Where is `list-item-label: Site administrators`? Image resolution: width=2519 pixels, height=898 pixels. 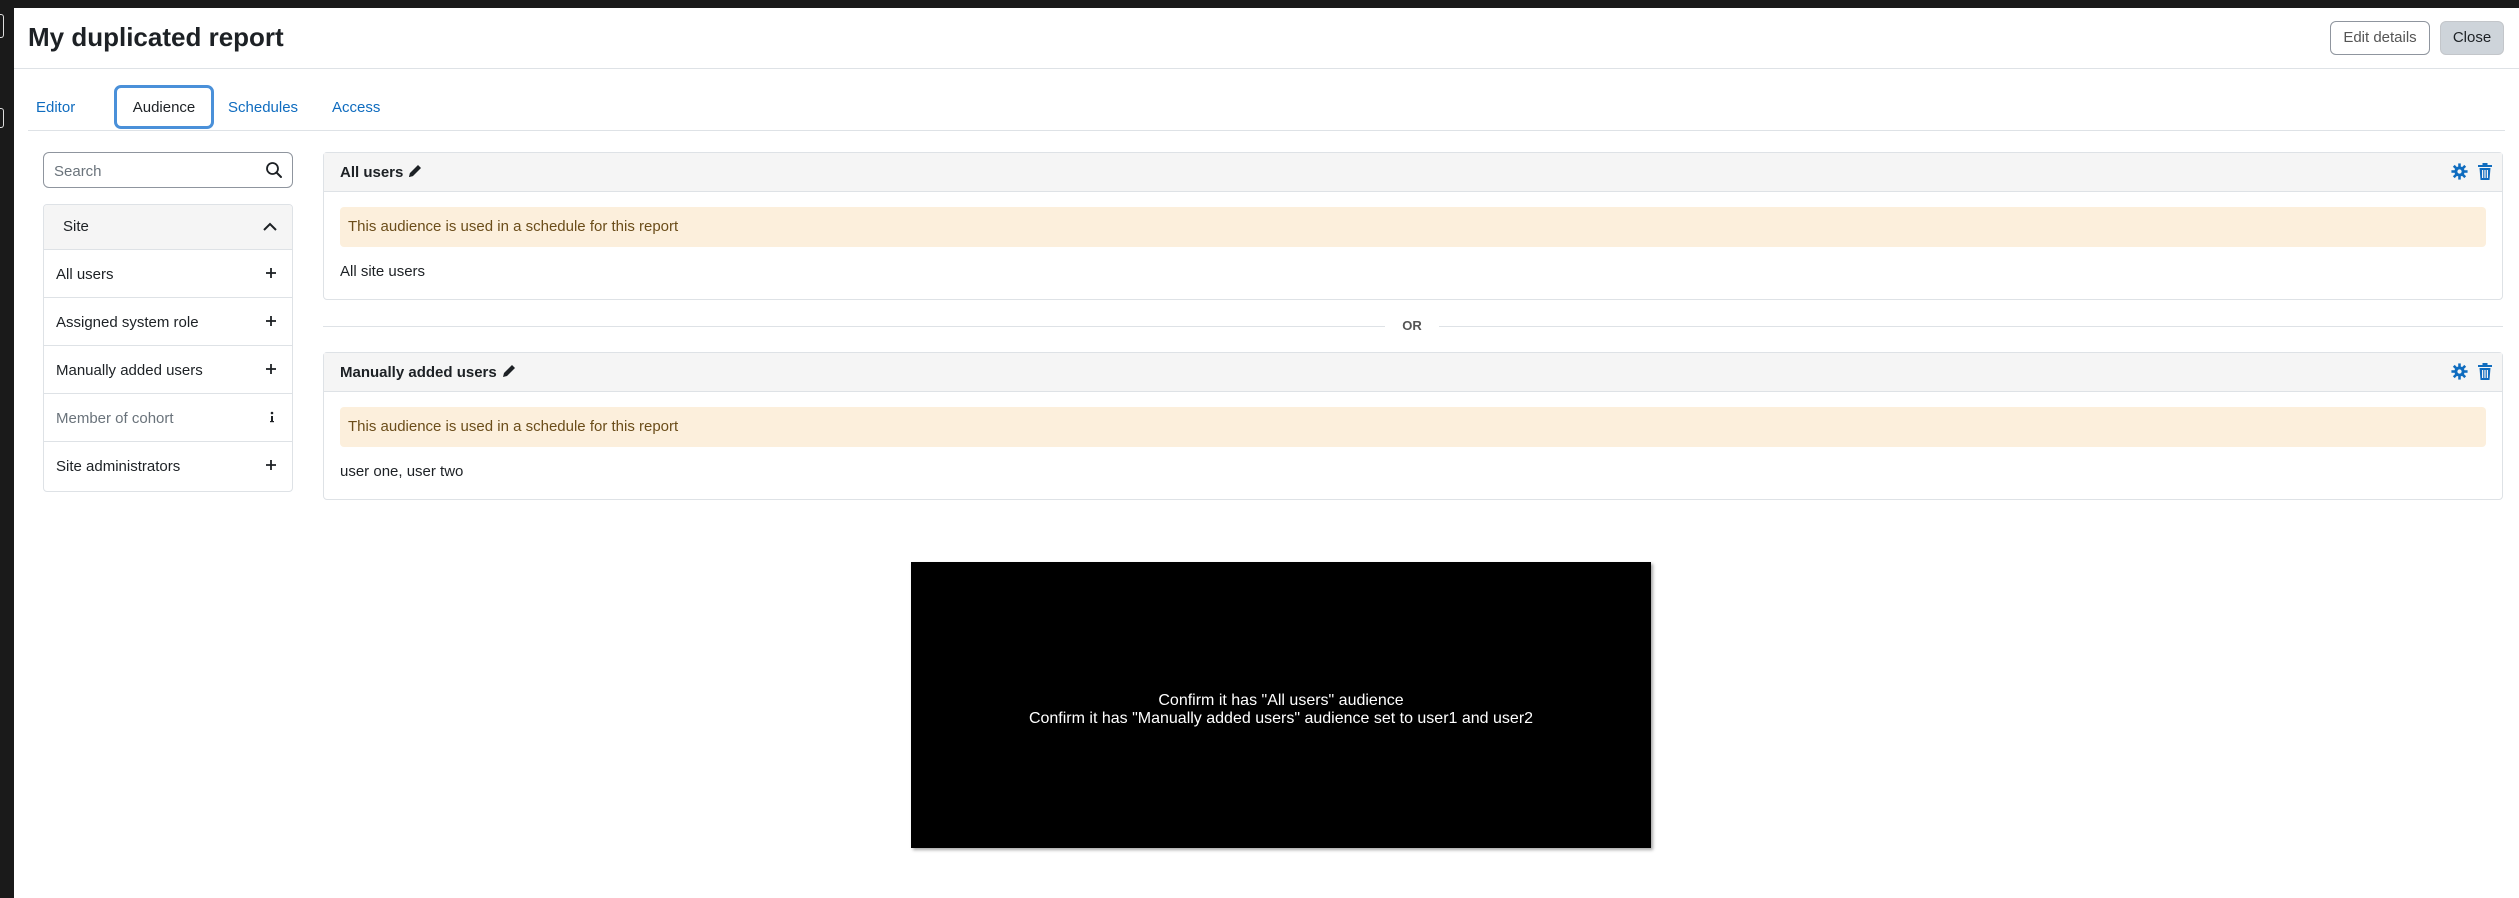 list-item-label: Site administrators is located at coordinates (118, 466).